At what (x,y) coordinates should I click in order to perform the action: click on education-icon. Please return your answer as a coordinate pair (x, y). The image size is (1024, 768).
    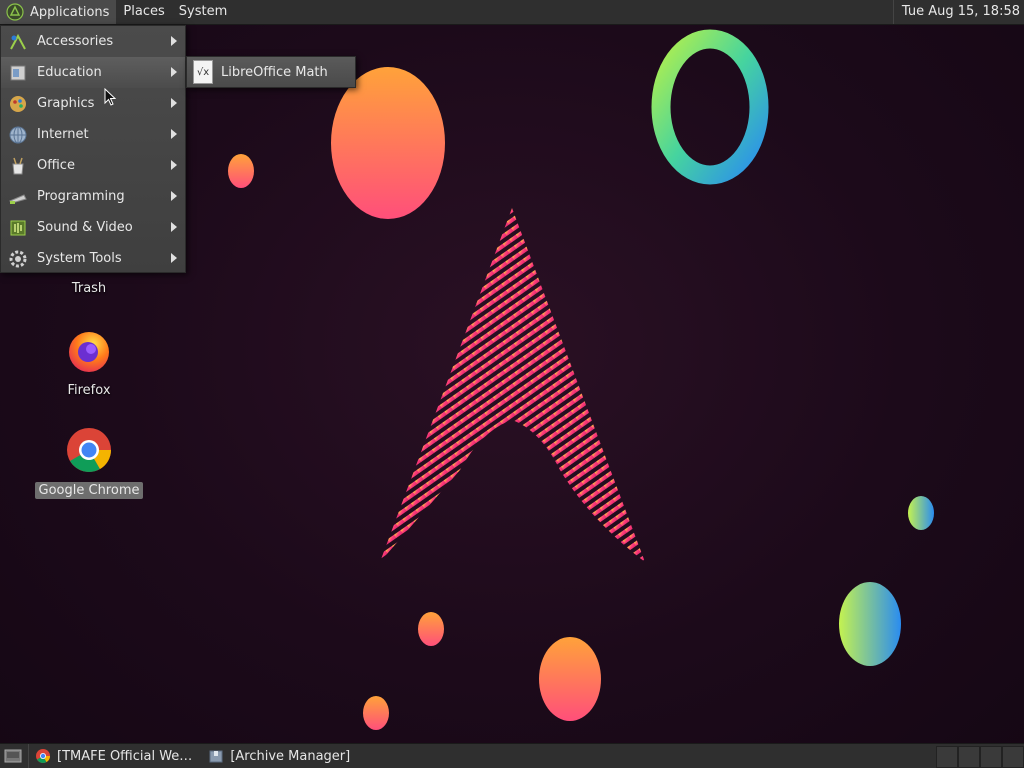
    Looking at the image, I should click on (18, 73).